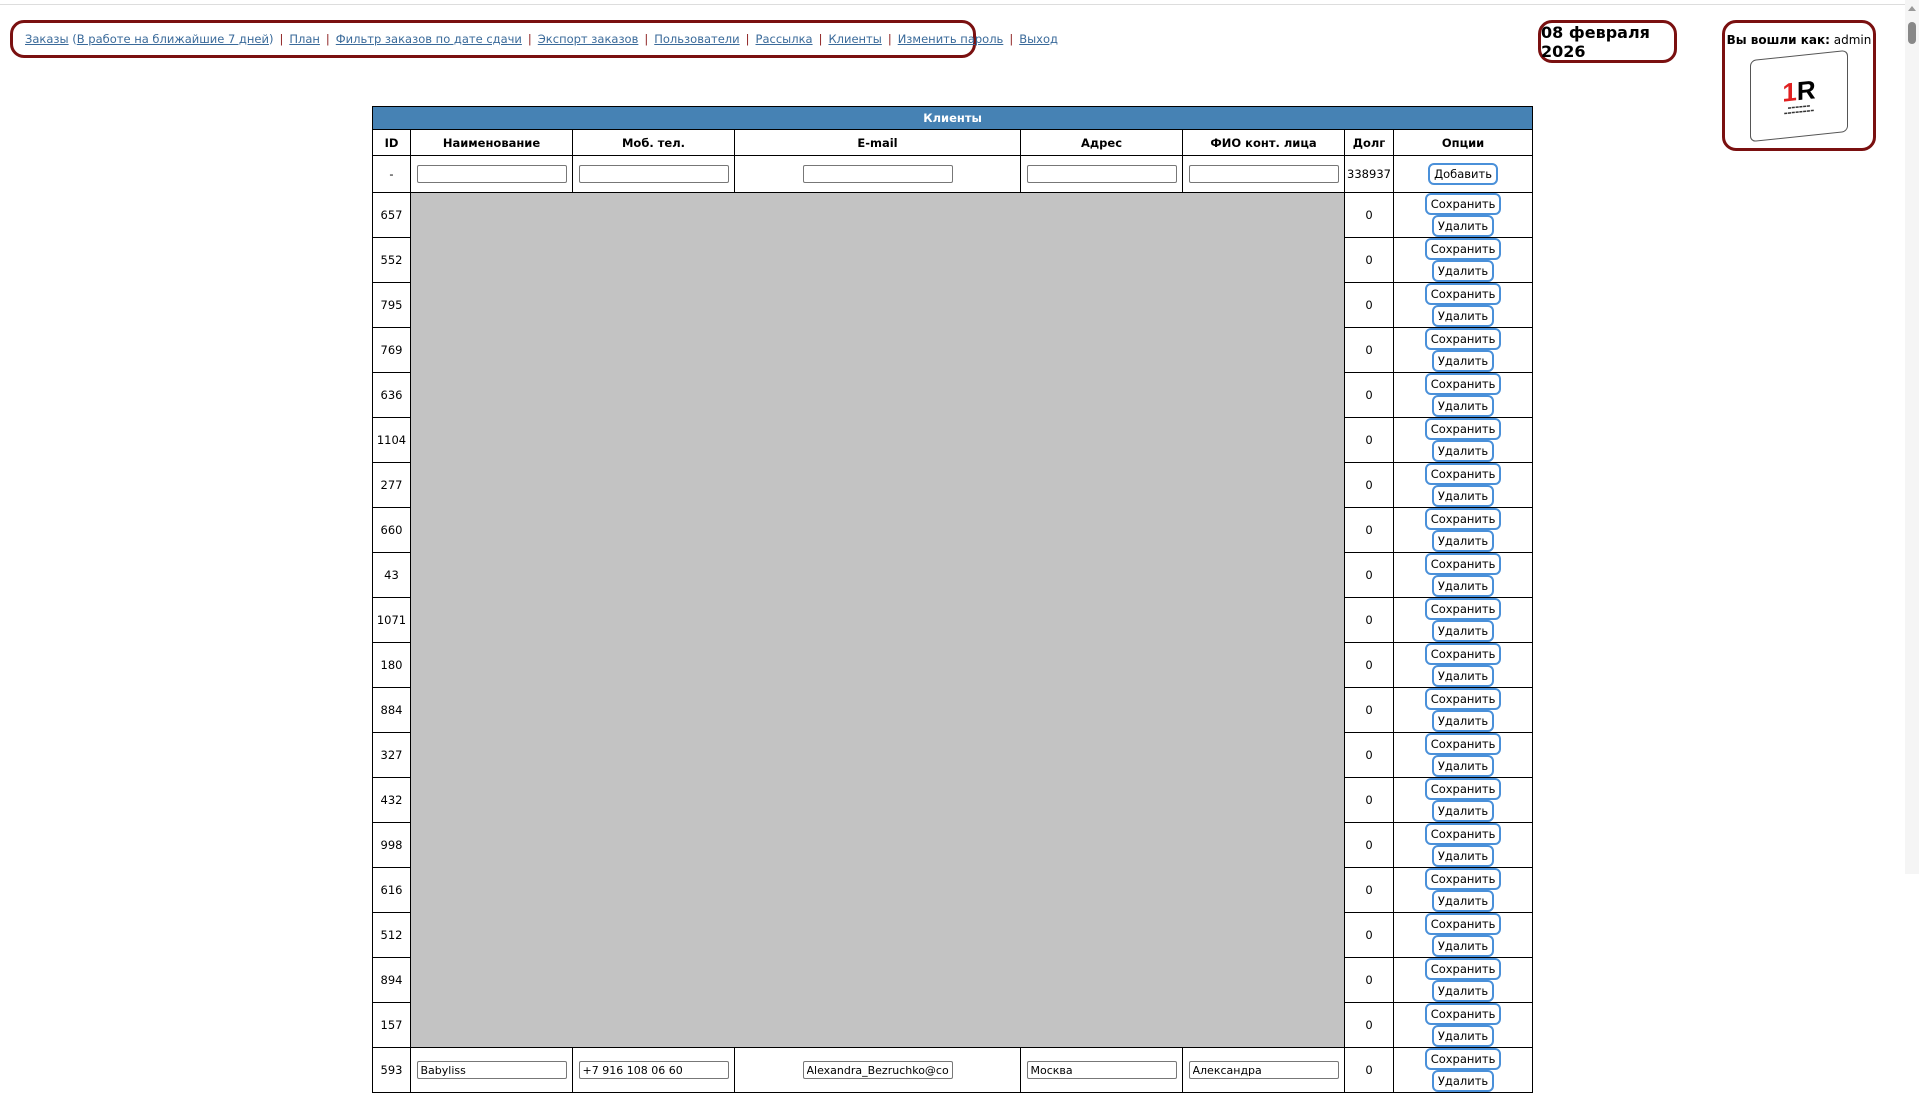 The image size is (1919, 1093). What do you see at coordinates (1101, 174) in the screenshot?
I see `new-address-input` at bounding box center [1101, 174].